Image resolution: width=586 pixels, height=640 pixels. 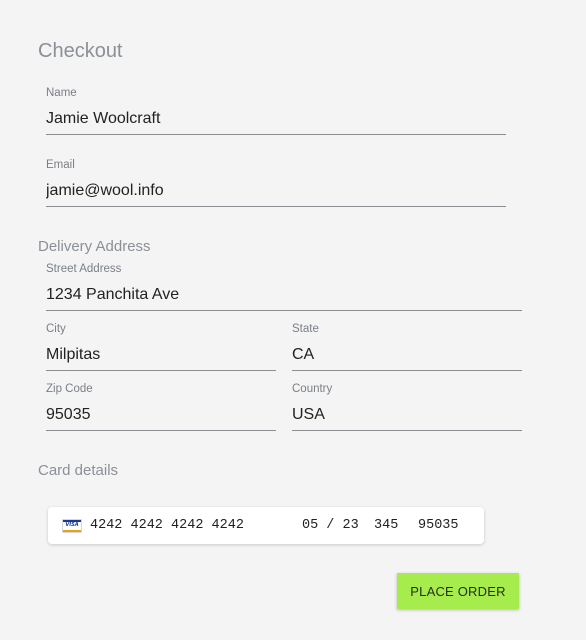 I want to click on city-underline, so click(x=161, y=370).